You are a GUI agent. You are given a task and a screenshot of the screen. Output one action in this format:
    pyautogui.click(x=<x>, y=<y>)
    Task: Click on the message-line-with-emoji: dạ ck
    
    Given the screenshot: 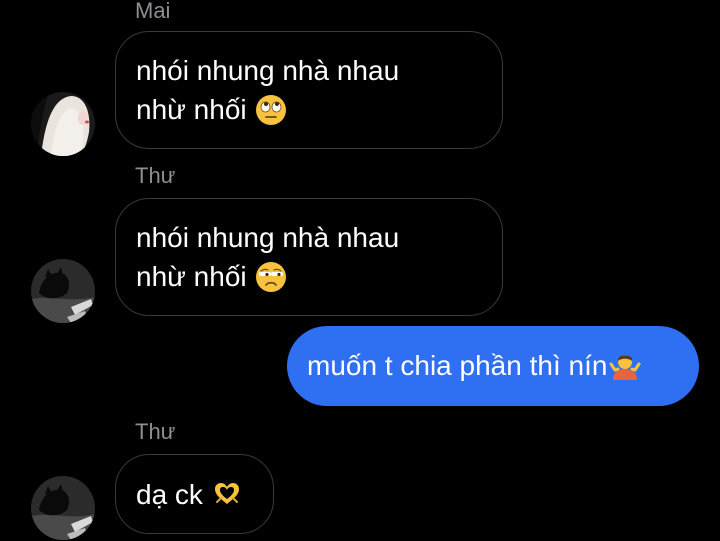 What is the action you would take?
    pyautogui.click(x=189, y=494)
    